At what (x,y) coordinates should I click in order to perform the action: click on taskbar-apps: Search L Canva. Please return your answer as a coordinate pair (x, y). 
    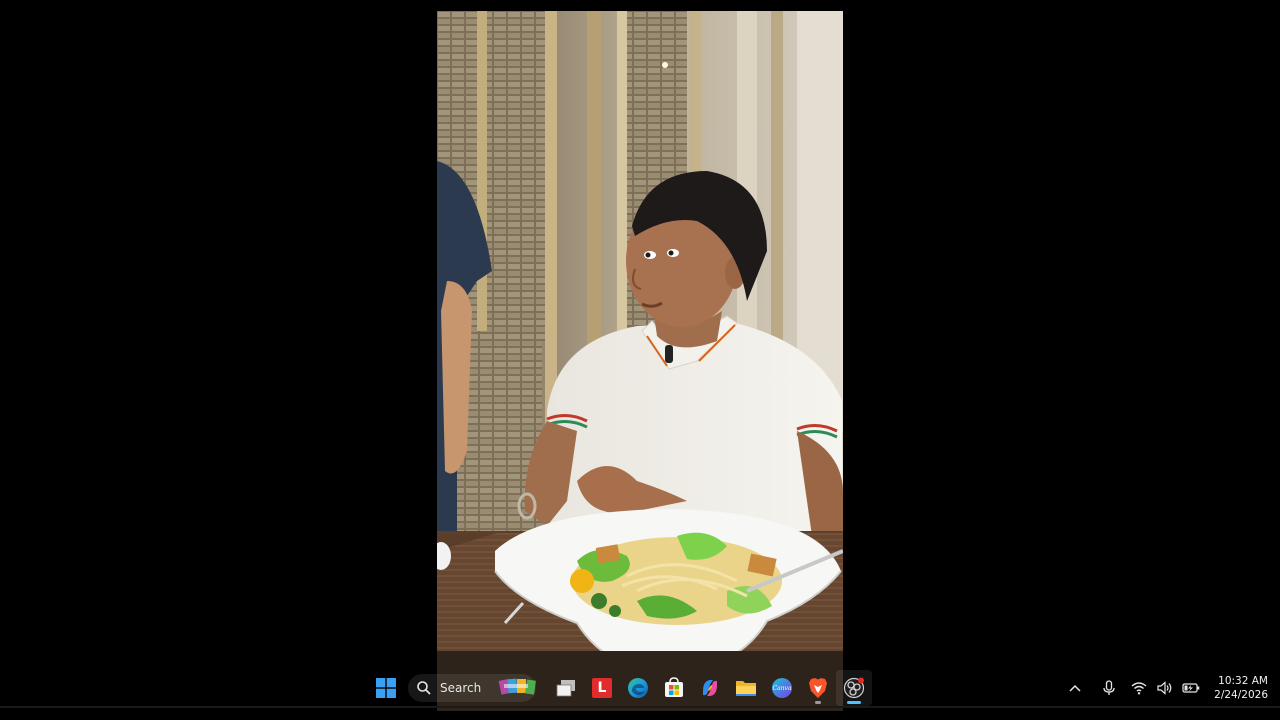
    Looking at the image, I should click on (620, 688).